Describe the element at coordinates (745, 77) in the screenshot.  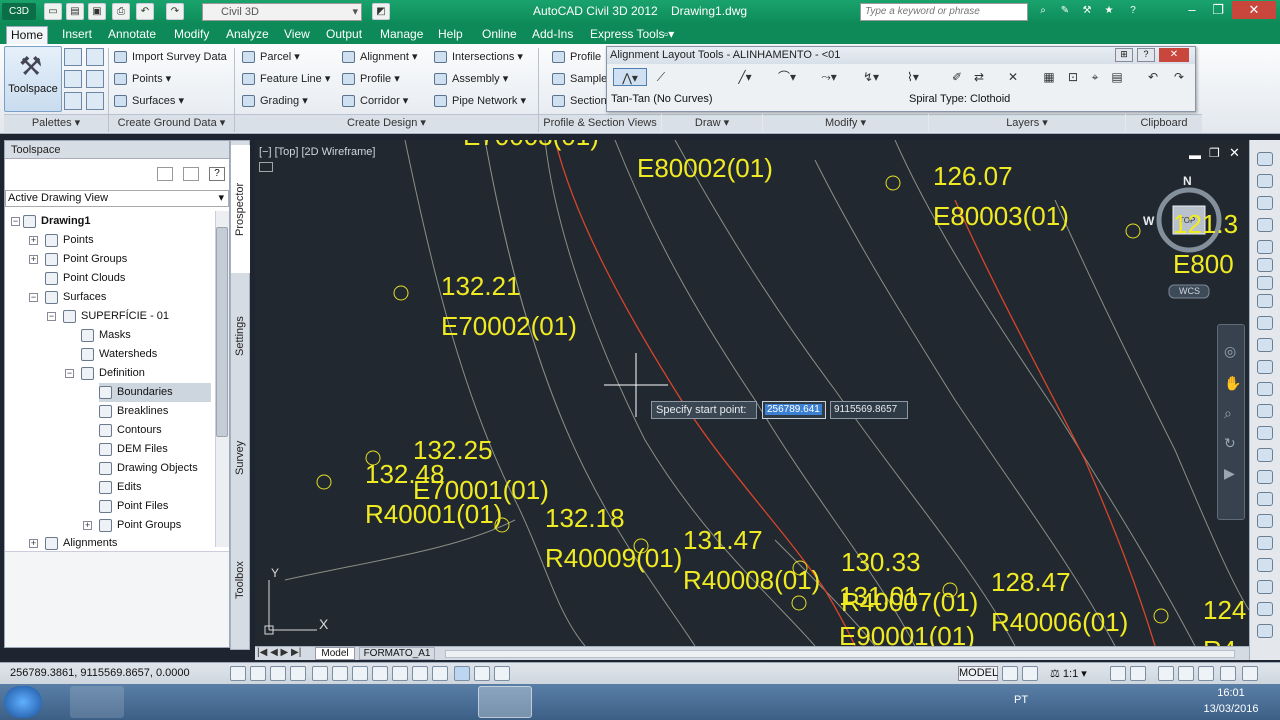
I see `line-tool-icon: ╱▾` at that location.